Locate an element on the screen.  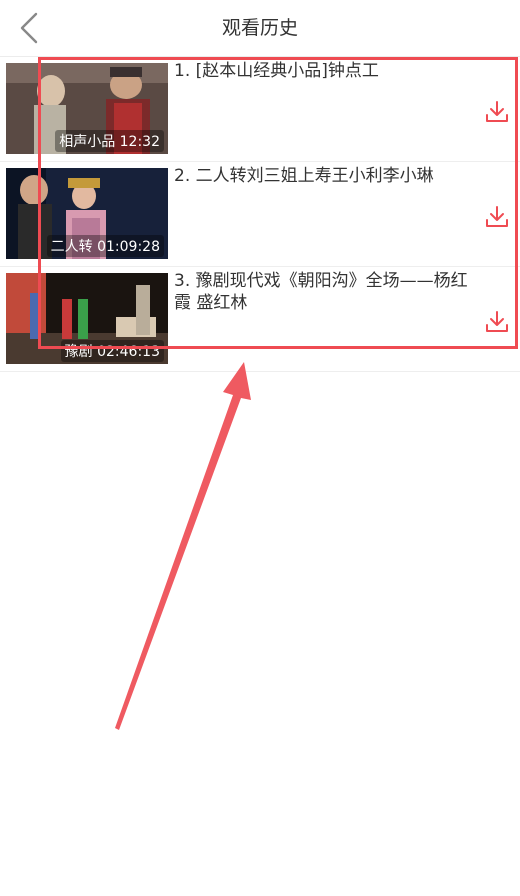
history-item: 相声小品 12:32 1. [赵本山经典小品]钟点工 is located at coordinates (260, 109).